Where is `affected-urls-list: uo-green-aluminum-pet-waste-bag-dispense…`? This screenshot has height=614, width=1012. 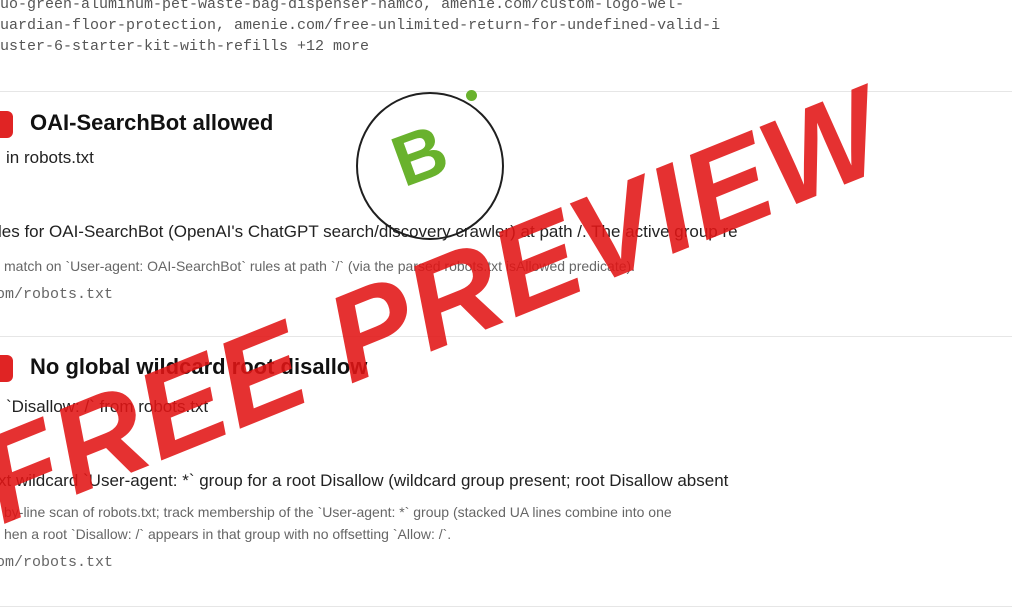
affected-urls-list: uo-green-aluminum-pet-waste-bag-dispense… is located at coordinates (506, 28).